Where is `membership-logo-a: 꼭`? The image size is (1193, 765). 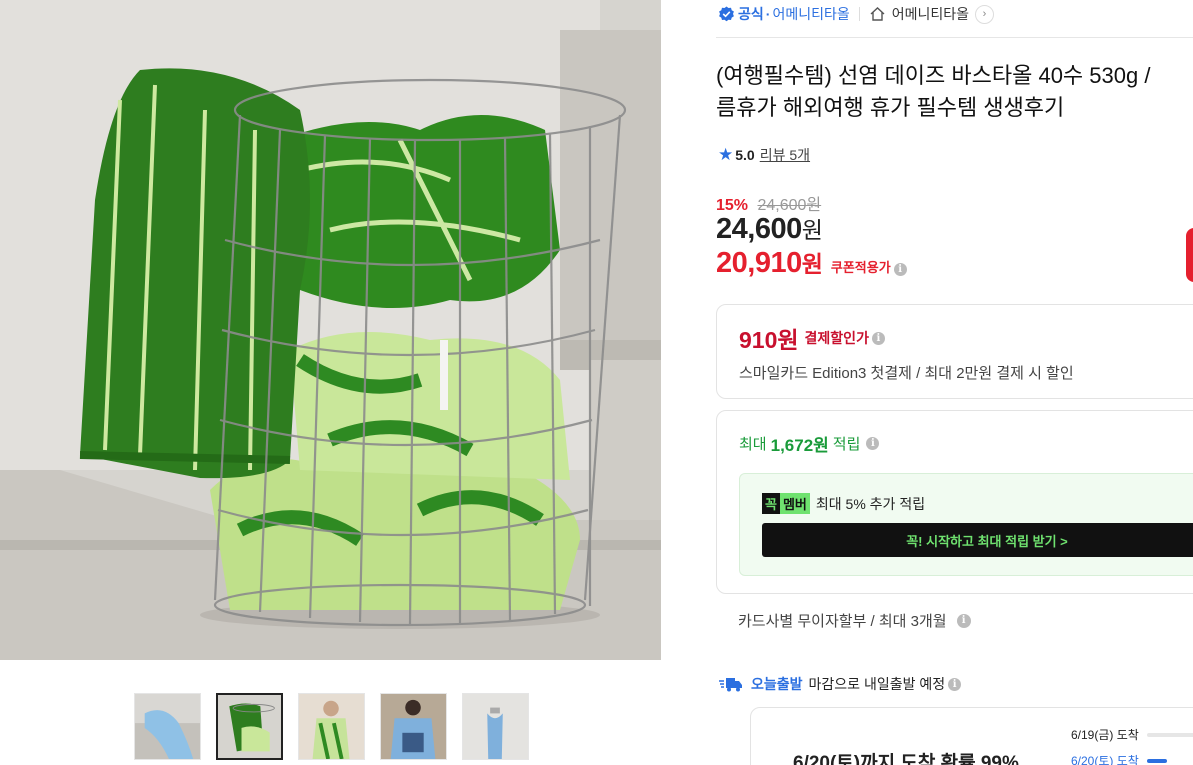
membership-logo-a: 꼭 is located at coordinates (771, 503).